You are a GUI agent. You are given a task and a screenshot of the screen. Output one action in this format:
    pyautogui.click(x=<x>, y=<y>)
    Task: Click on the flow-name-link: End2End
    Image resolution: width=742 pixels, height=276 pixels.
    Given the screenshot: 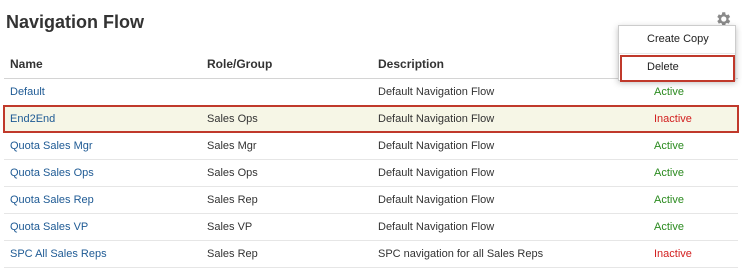 What is the action you would take?
    pyautogui.click(x=32, y=119)
    